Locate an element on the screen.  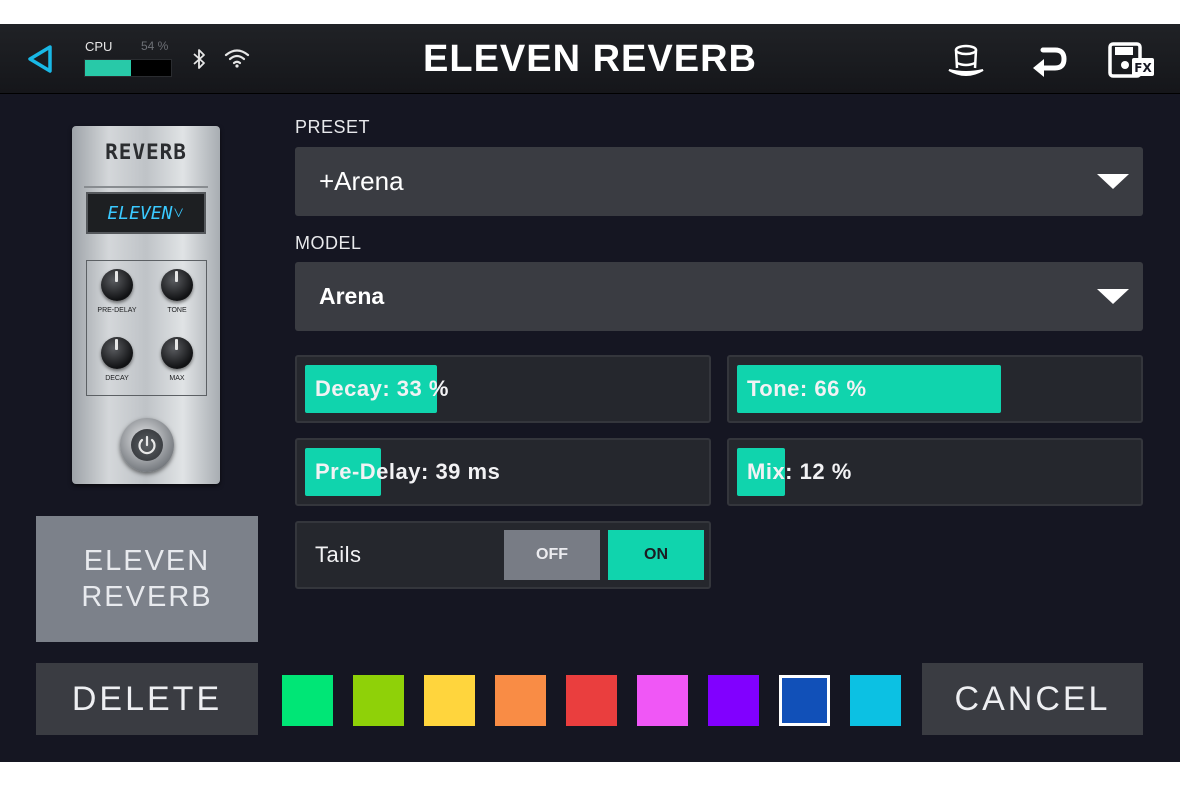
tone-slider: Tone: 66 % is located at coordinates (935, 389).